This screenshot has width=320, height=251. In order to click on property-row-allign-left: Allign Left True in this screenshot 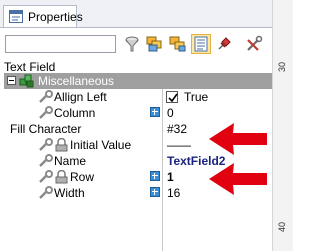, I will do `click(138, 97)`.